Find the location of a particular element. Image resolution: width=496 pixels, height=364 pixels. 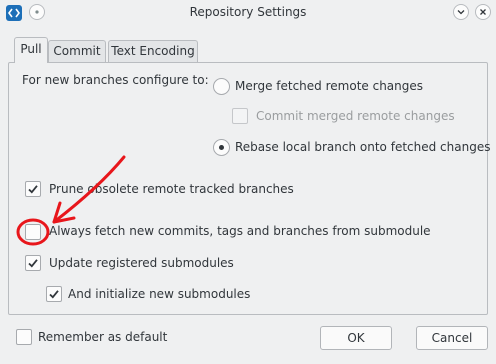

prune-checkbox is located at coordinates (33, 189).